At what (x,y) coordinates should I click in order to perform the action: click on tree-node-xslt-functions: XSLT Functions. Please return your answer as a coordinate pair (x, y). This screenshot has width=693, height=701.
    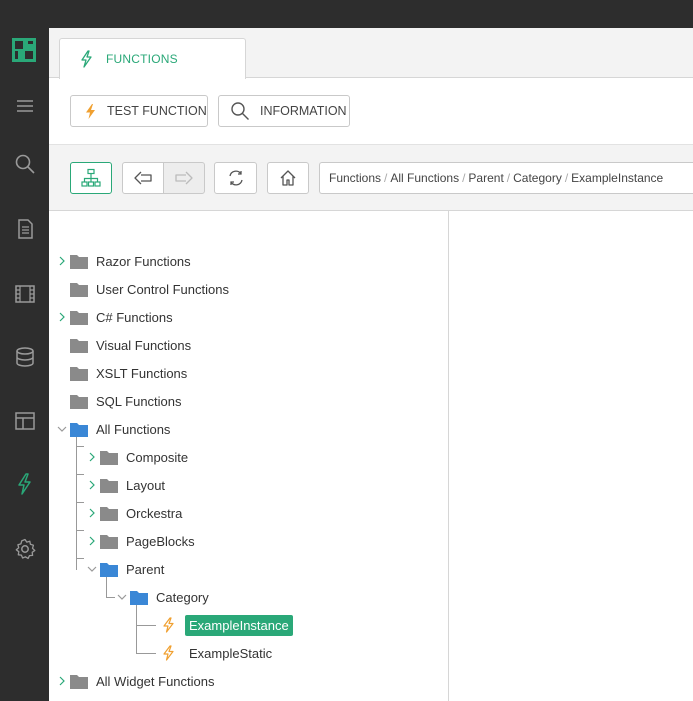
    Looking at the image, I should click on (130, 373).